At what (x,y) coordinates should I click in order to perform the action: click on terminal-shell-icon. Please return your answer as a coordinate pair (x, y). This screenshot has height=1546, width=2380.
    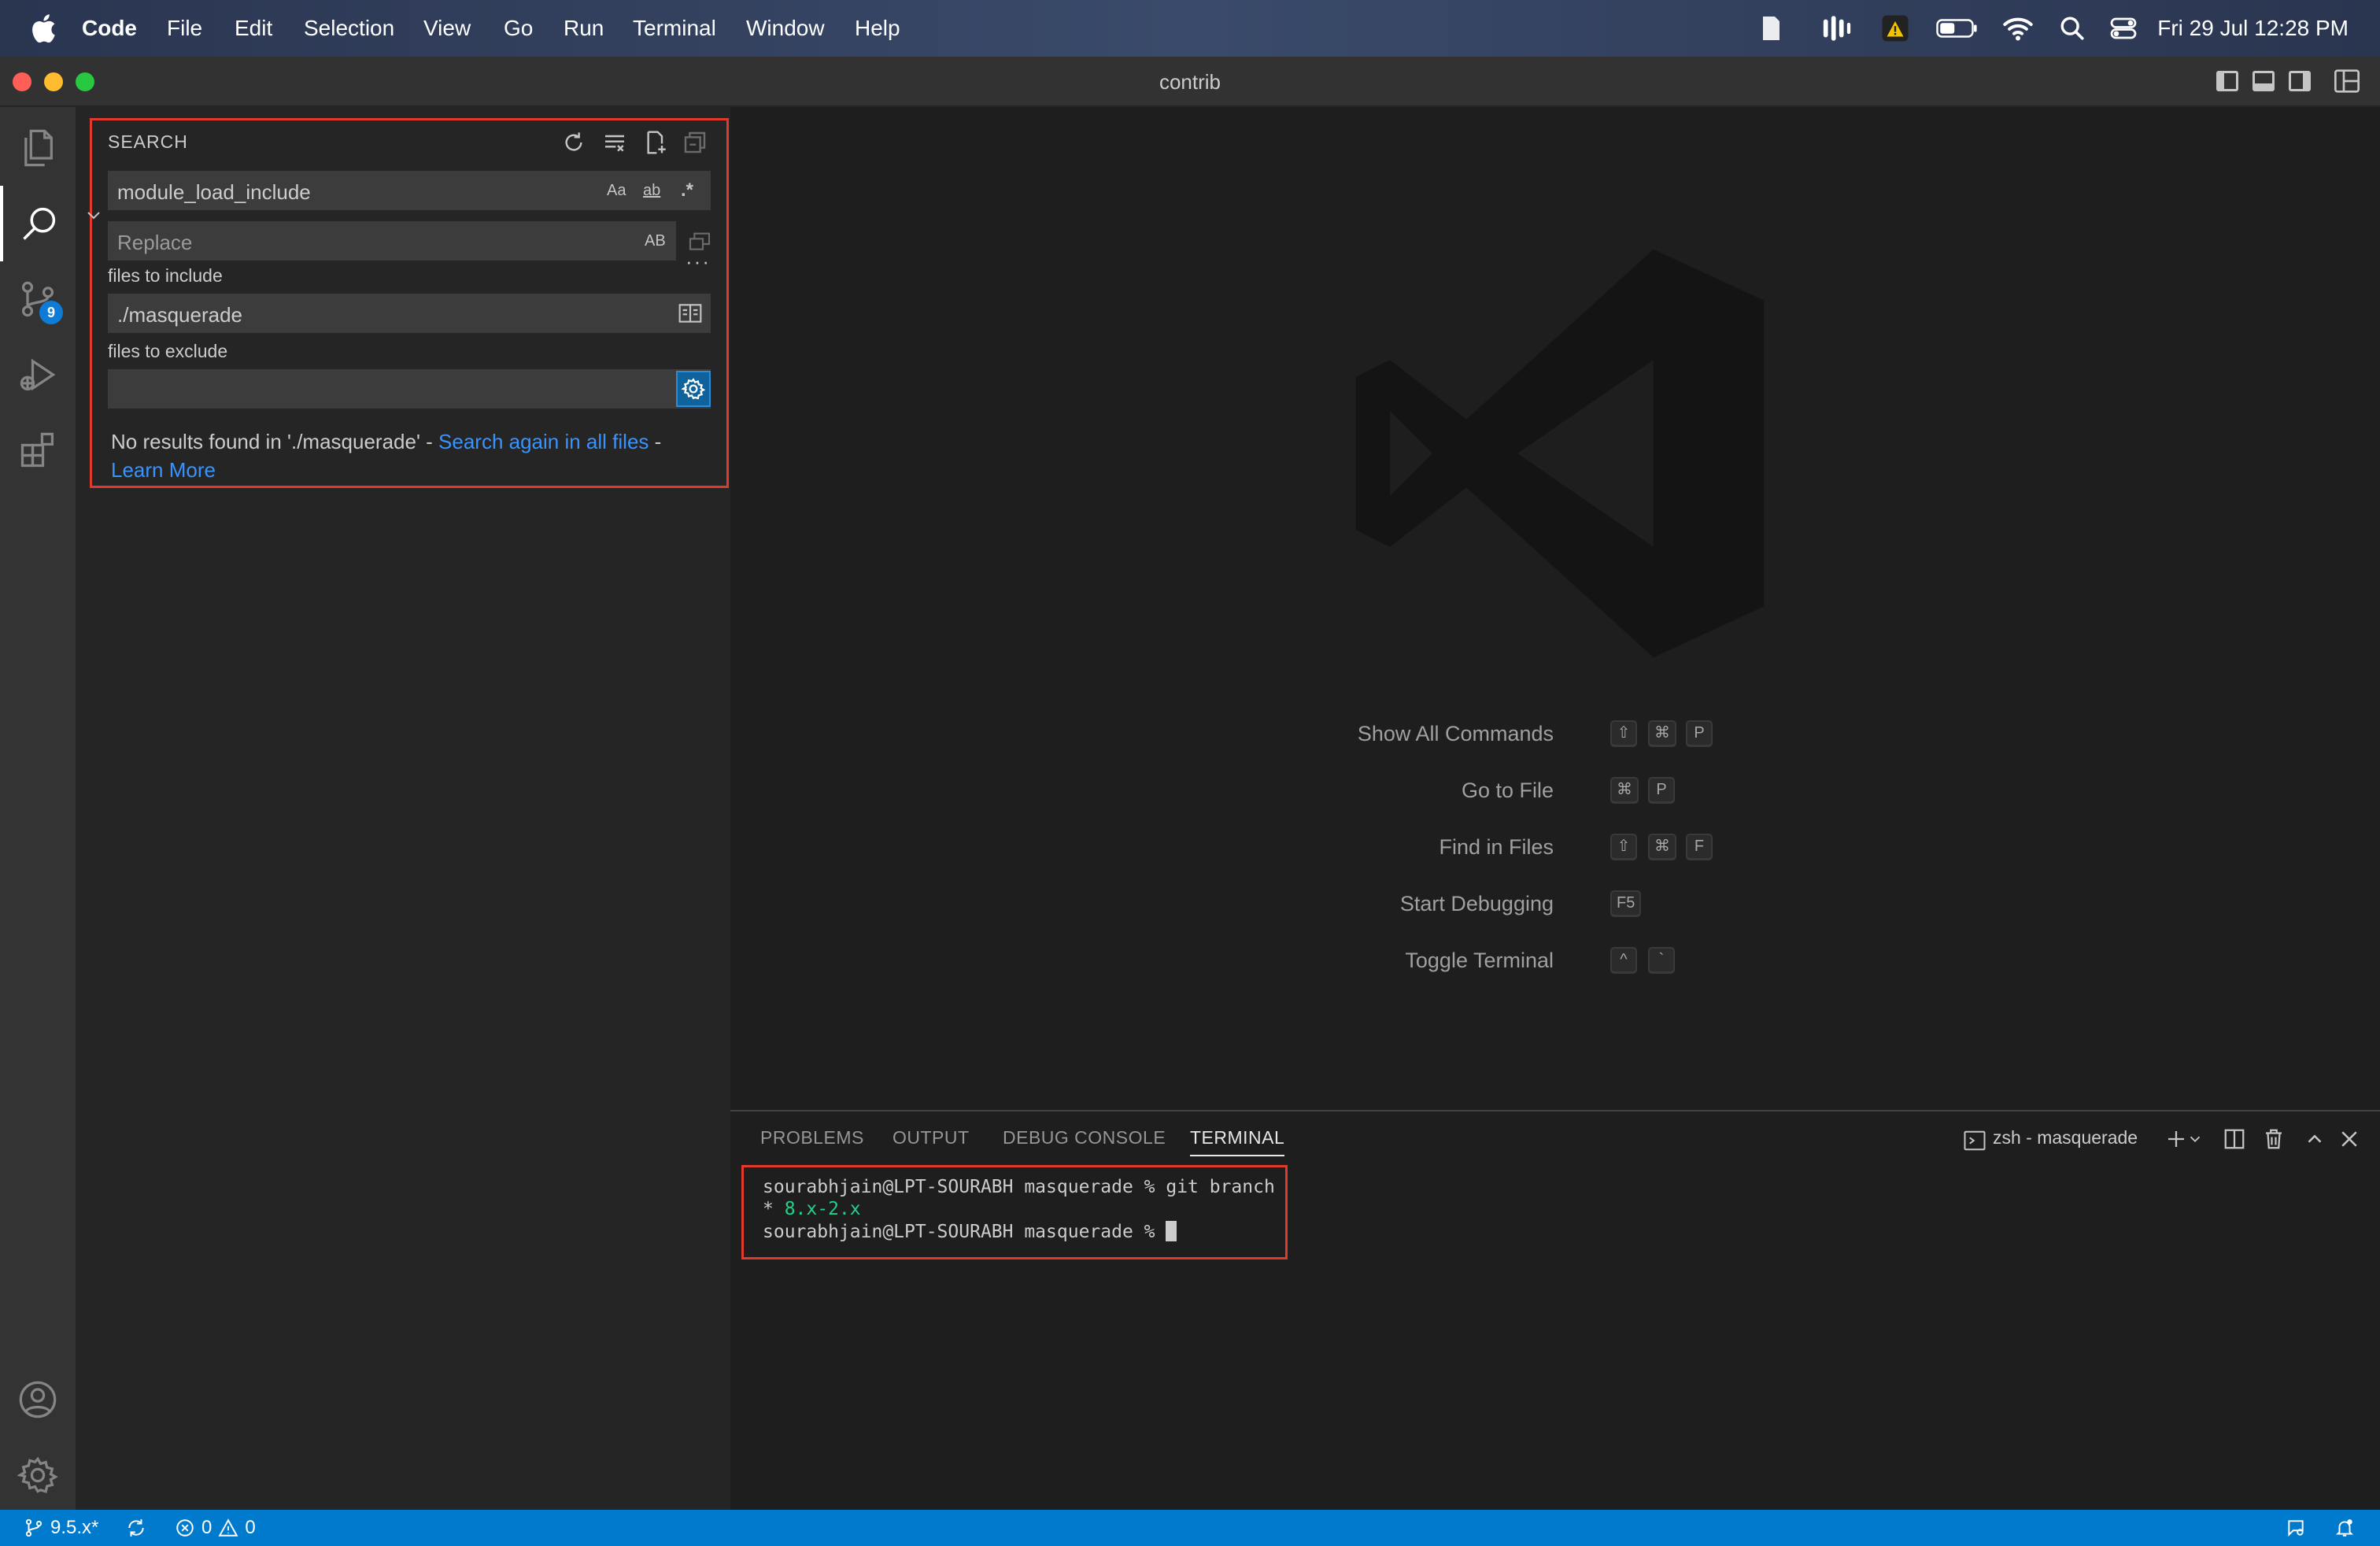
    Looking at the image, I should click on (1975, 1140).